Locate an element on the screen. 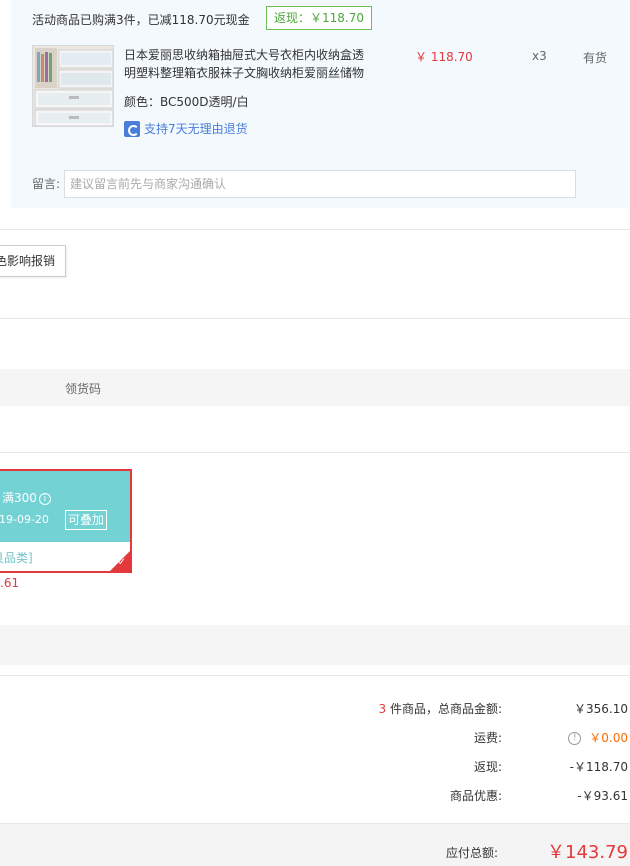 The height and width of the screenshot is (866, 630). coupon-stackable-badge: 可叠加 is located at coordinates (86, 520).